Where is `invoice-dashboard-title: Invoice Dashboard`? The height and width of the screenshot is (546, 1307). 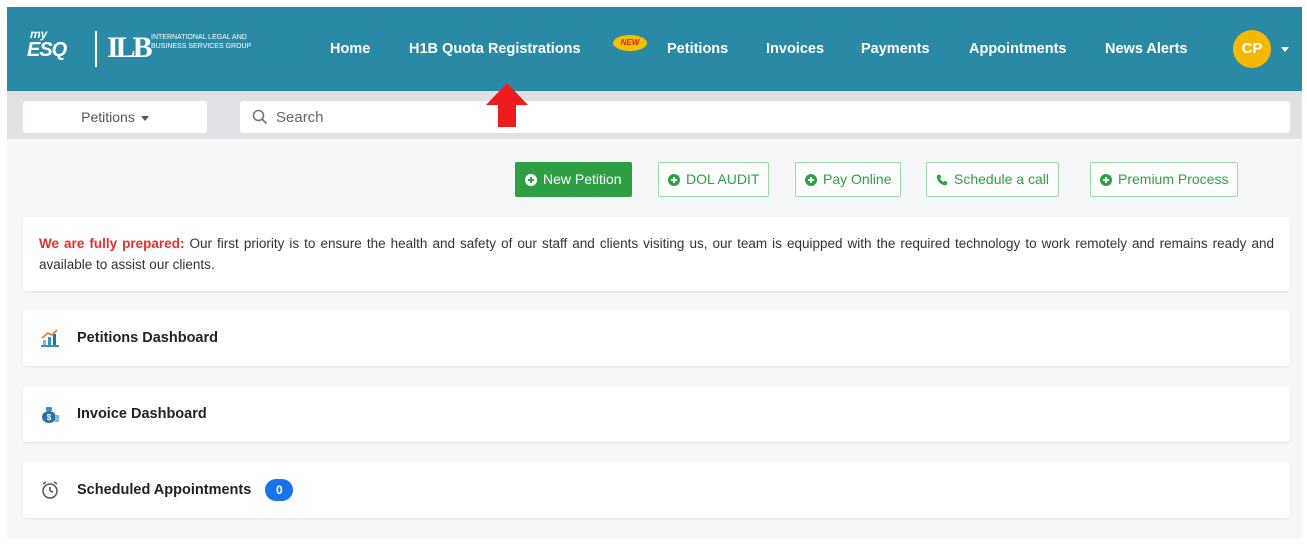 invoice-dashboard-title: Invoice Dashboard is located at coordinates (142, 414).